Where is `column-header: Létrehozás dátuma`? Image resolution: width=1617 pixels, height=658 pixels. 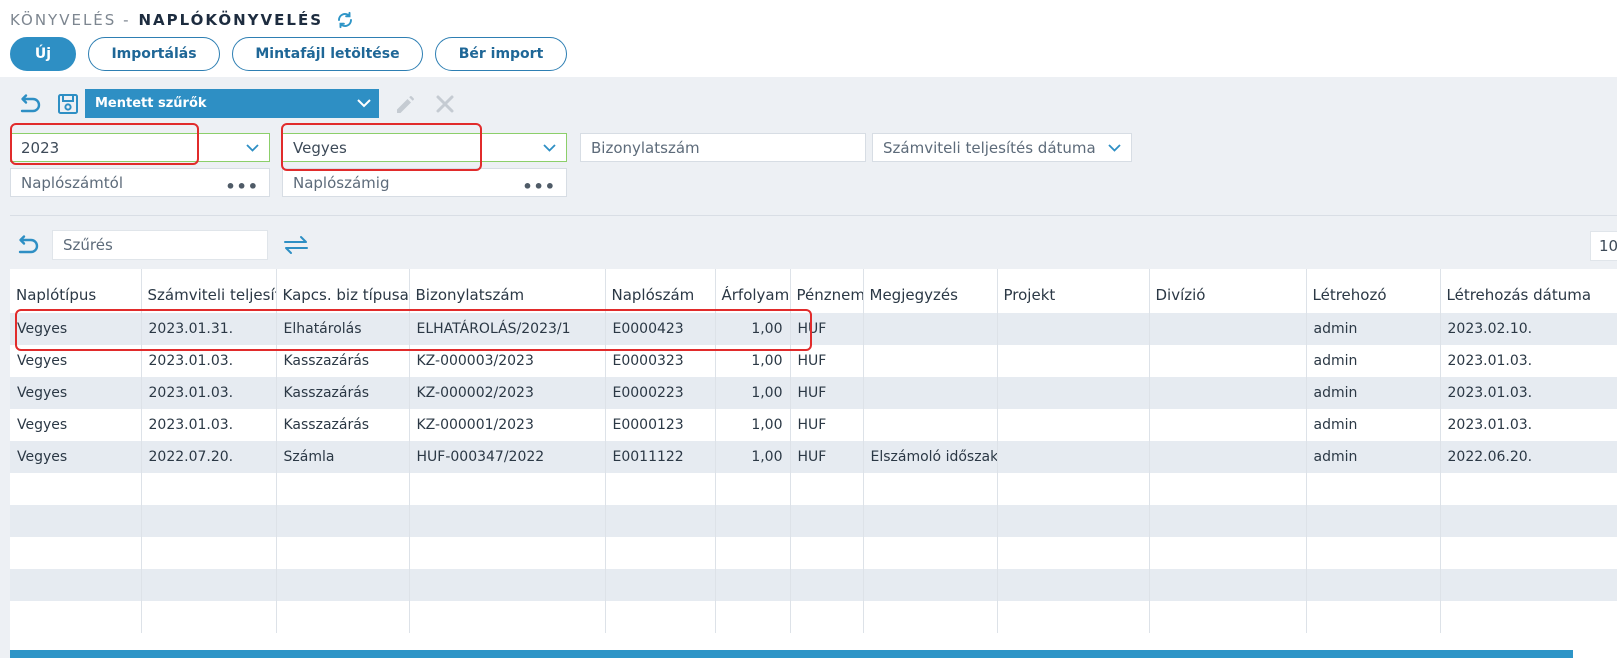 column-header: Létrehozás dátuma is located at coordinates (1528, 291).